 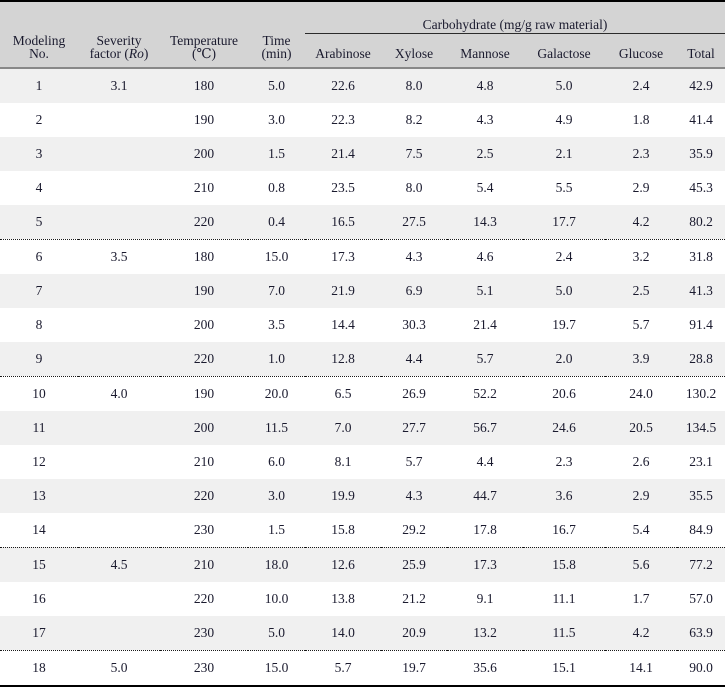 I want to click on cell-mannose: 44.7, so click(x=485, y=495).